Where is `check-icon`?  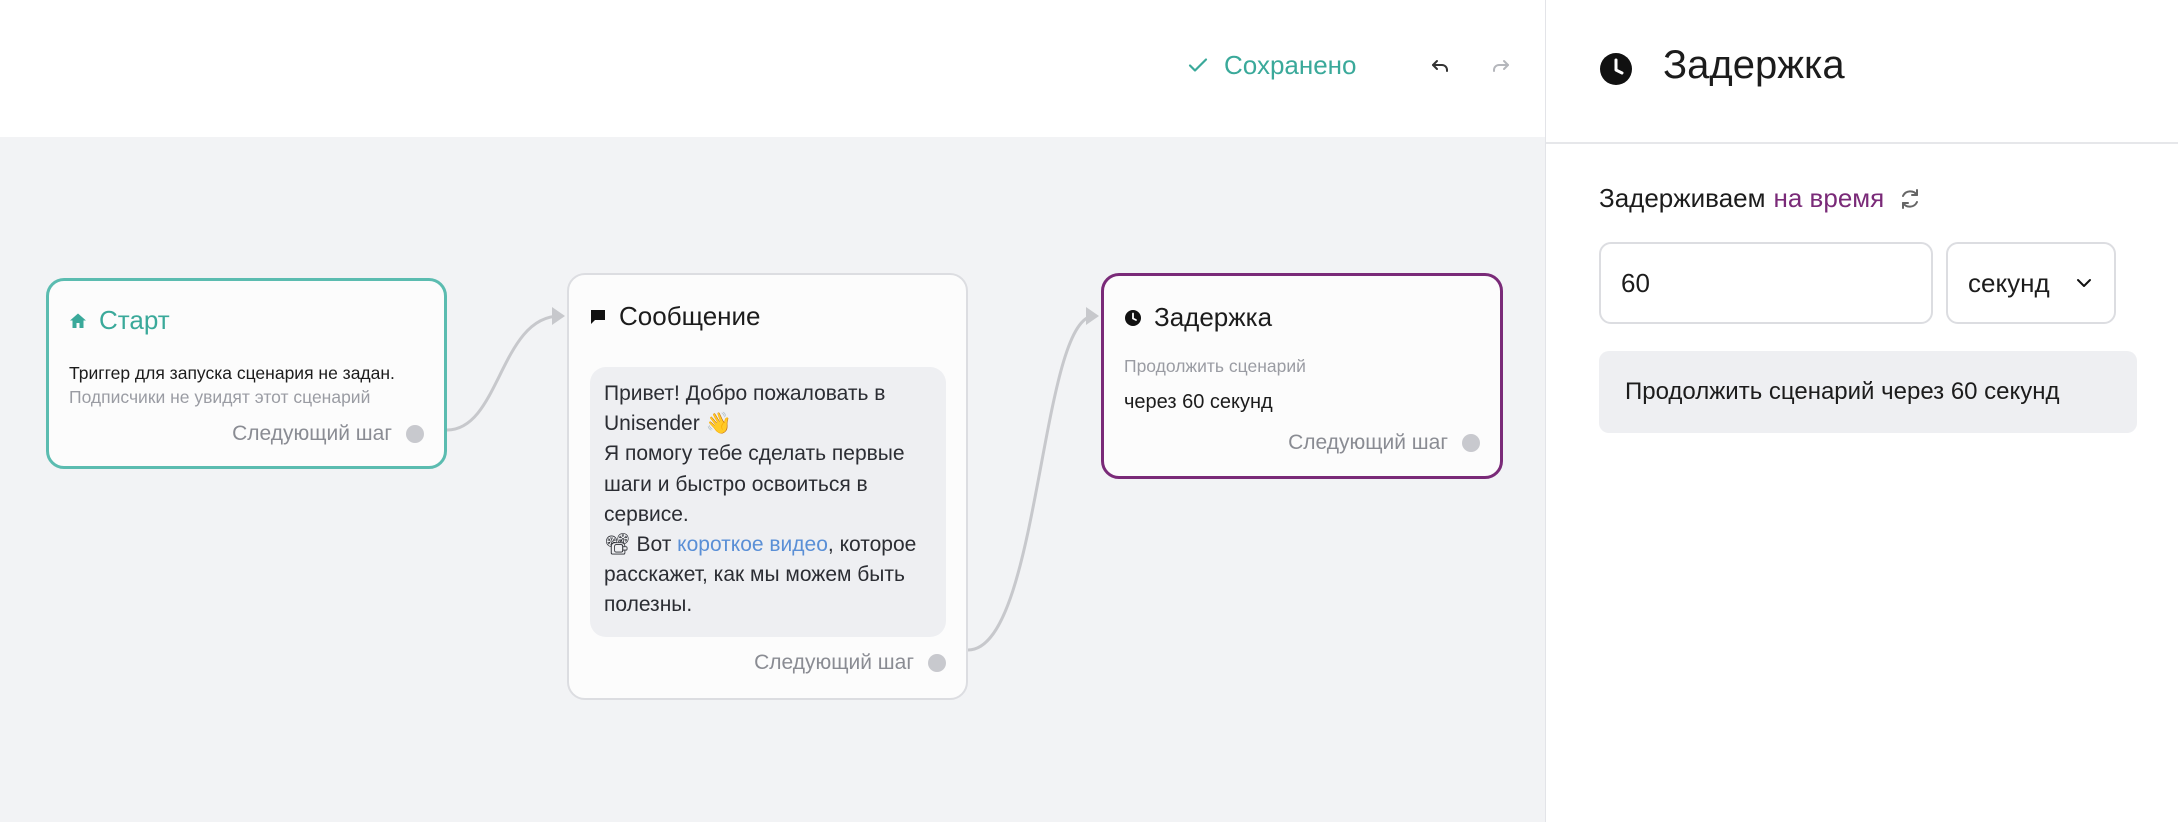
check-icon is located at coordinates (1198, 65).